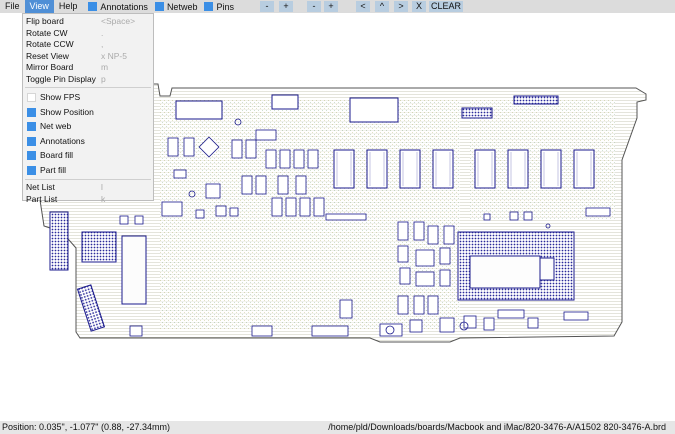 Image resolution: width=675 pixels, height=434 pixels. I want to click on menu-item-label: Show FPS, so click(60, 97).